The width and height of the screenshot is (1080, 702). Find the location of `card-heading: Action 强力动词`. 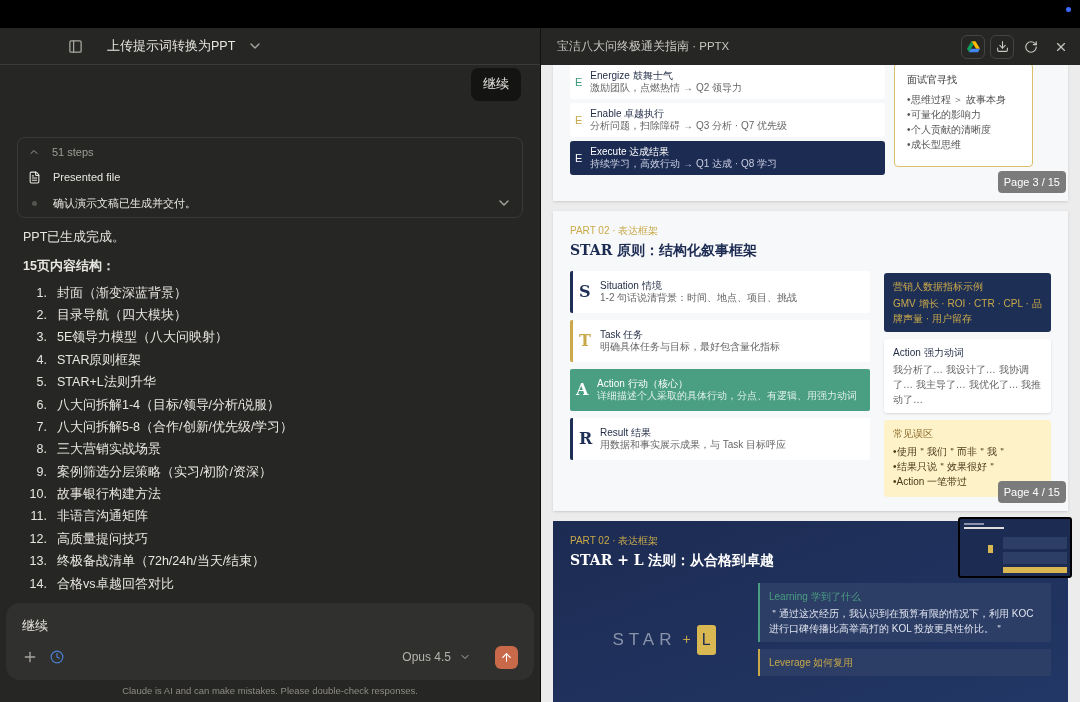

card-heading: Action 强力动词 is located at coordinates (929, 353).